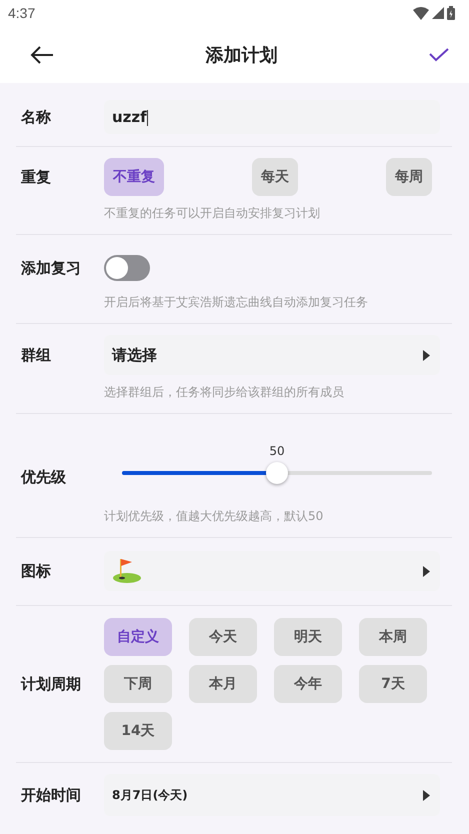 The height and width of the screenshot is (834, 469). I want to click on field-label: 开始时间, so click(51, 795).